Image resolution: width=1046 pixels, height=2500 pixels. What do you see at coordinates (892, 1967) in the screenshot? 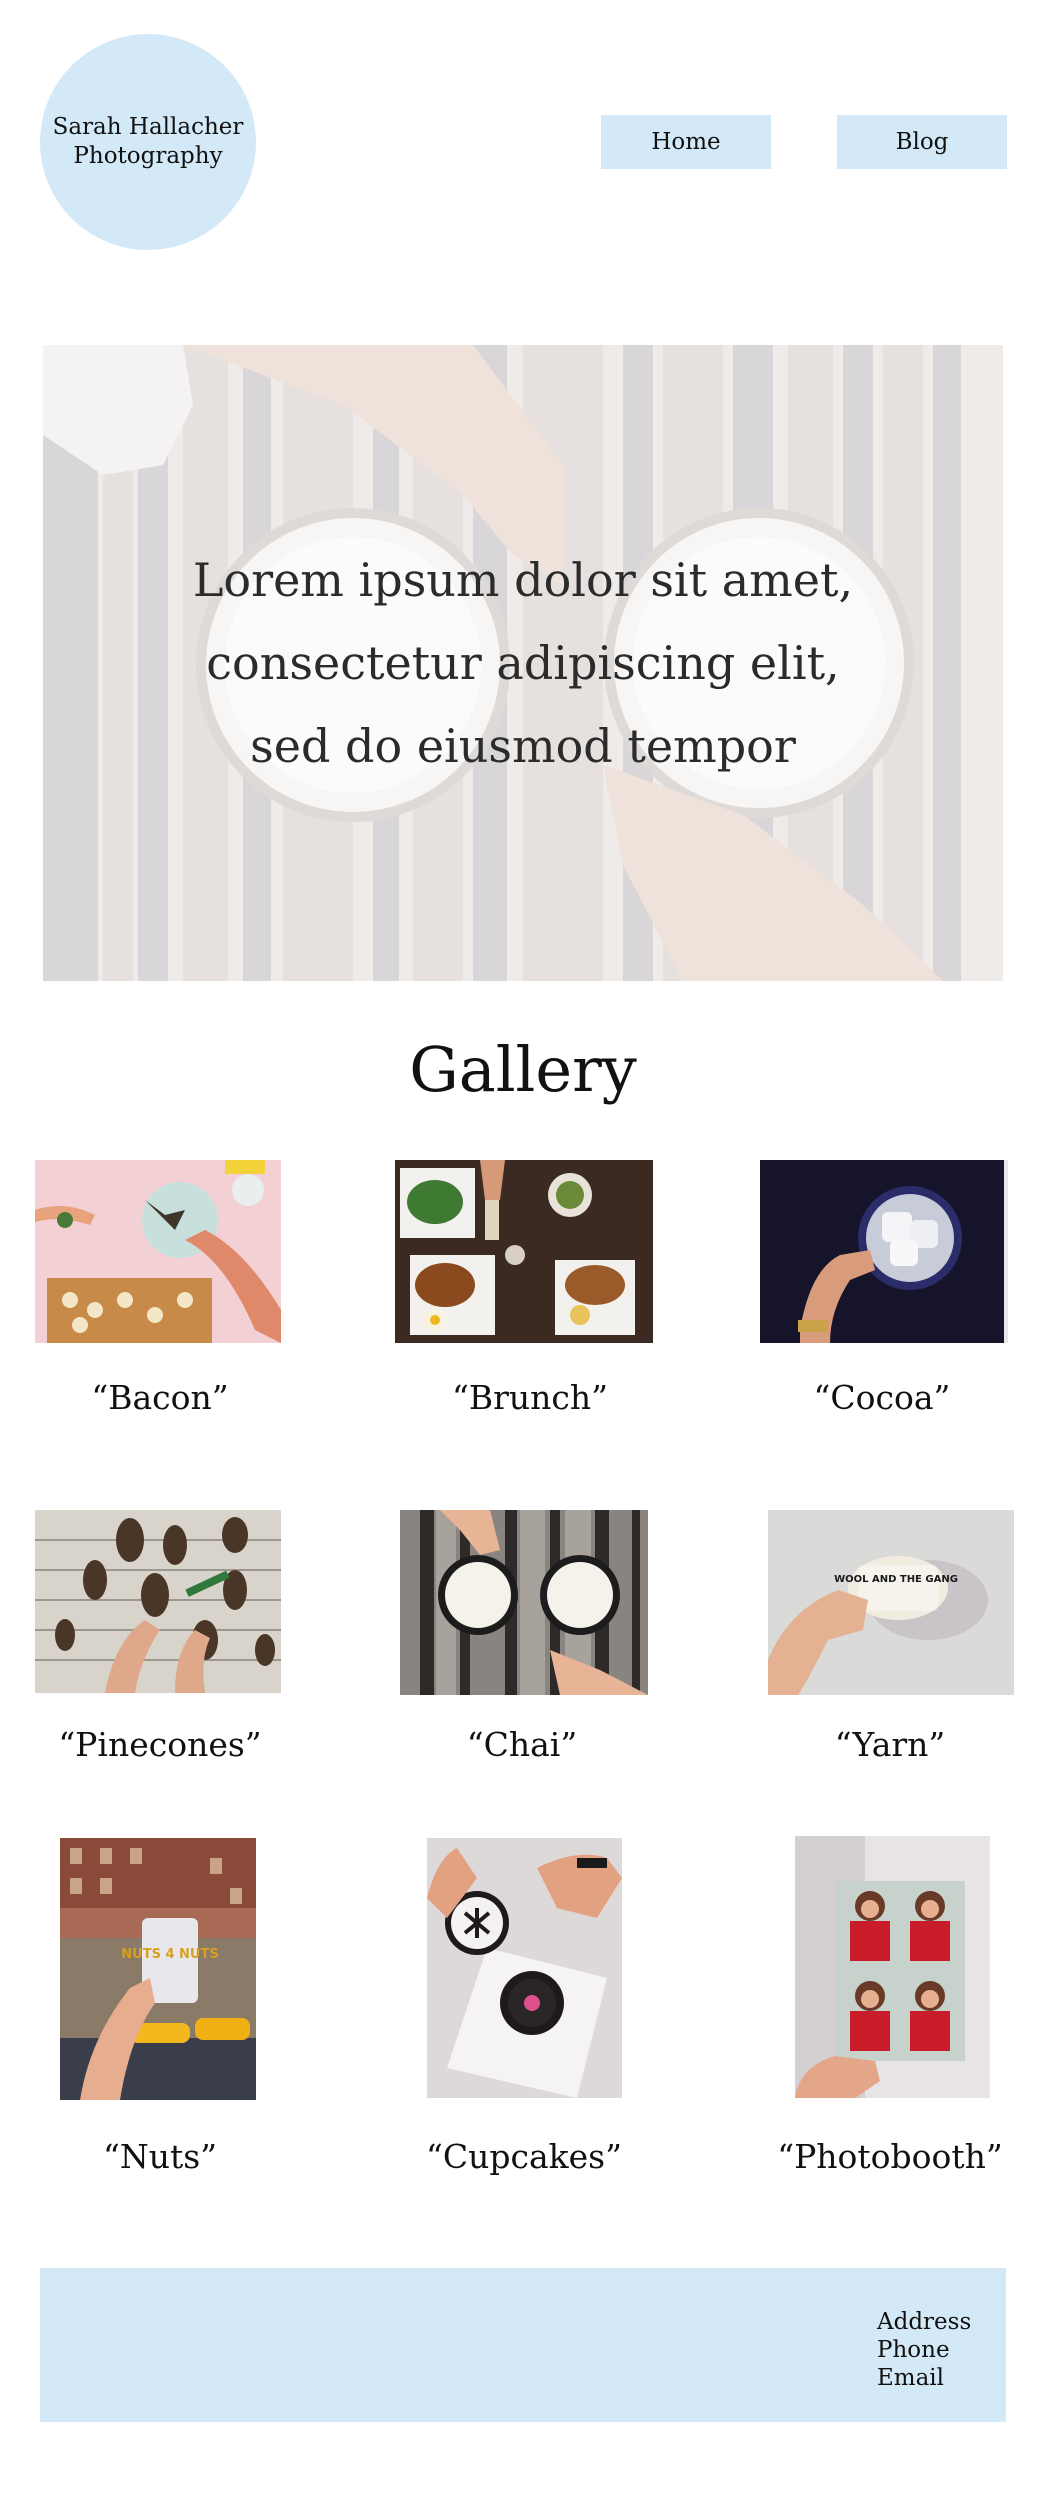
I see `gallery-photo-photobooth` at bounding box center [892, 1967].